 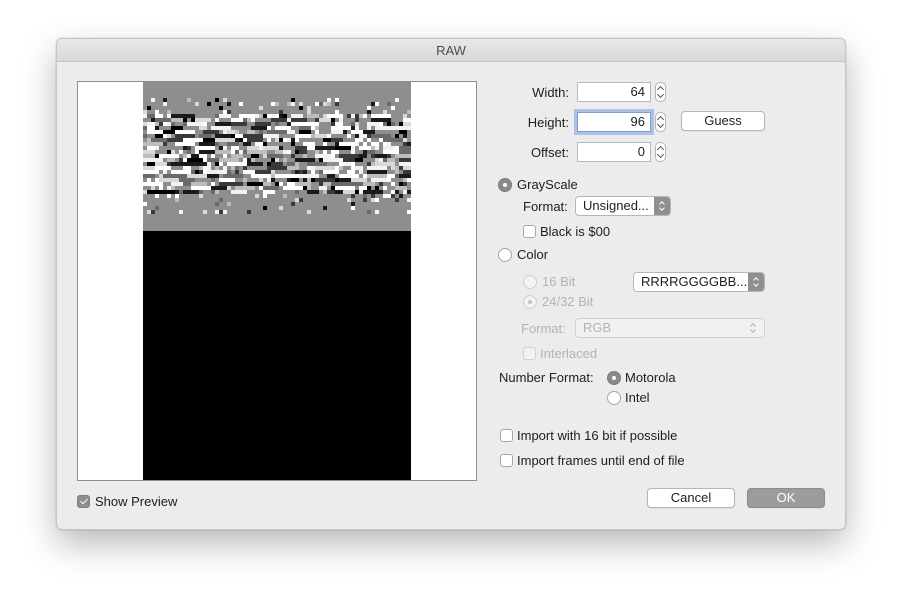 What do you see at coordinates (506, 460) in the screenshot?
I see `import-frames-checkbox` at bounding box center [506, 460].